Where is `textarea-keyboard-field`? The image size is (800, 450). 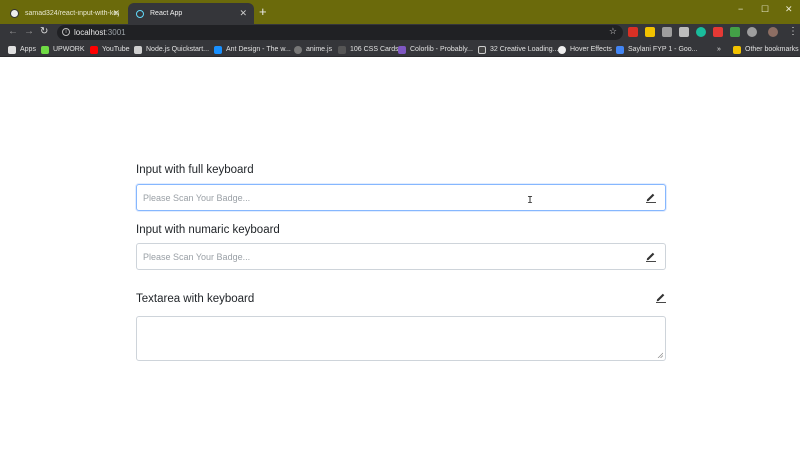
textarea-keyboard-field is located at coordinates (401, 338).